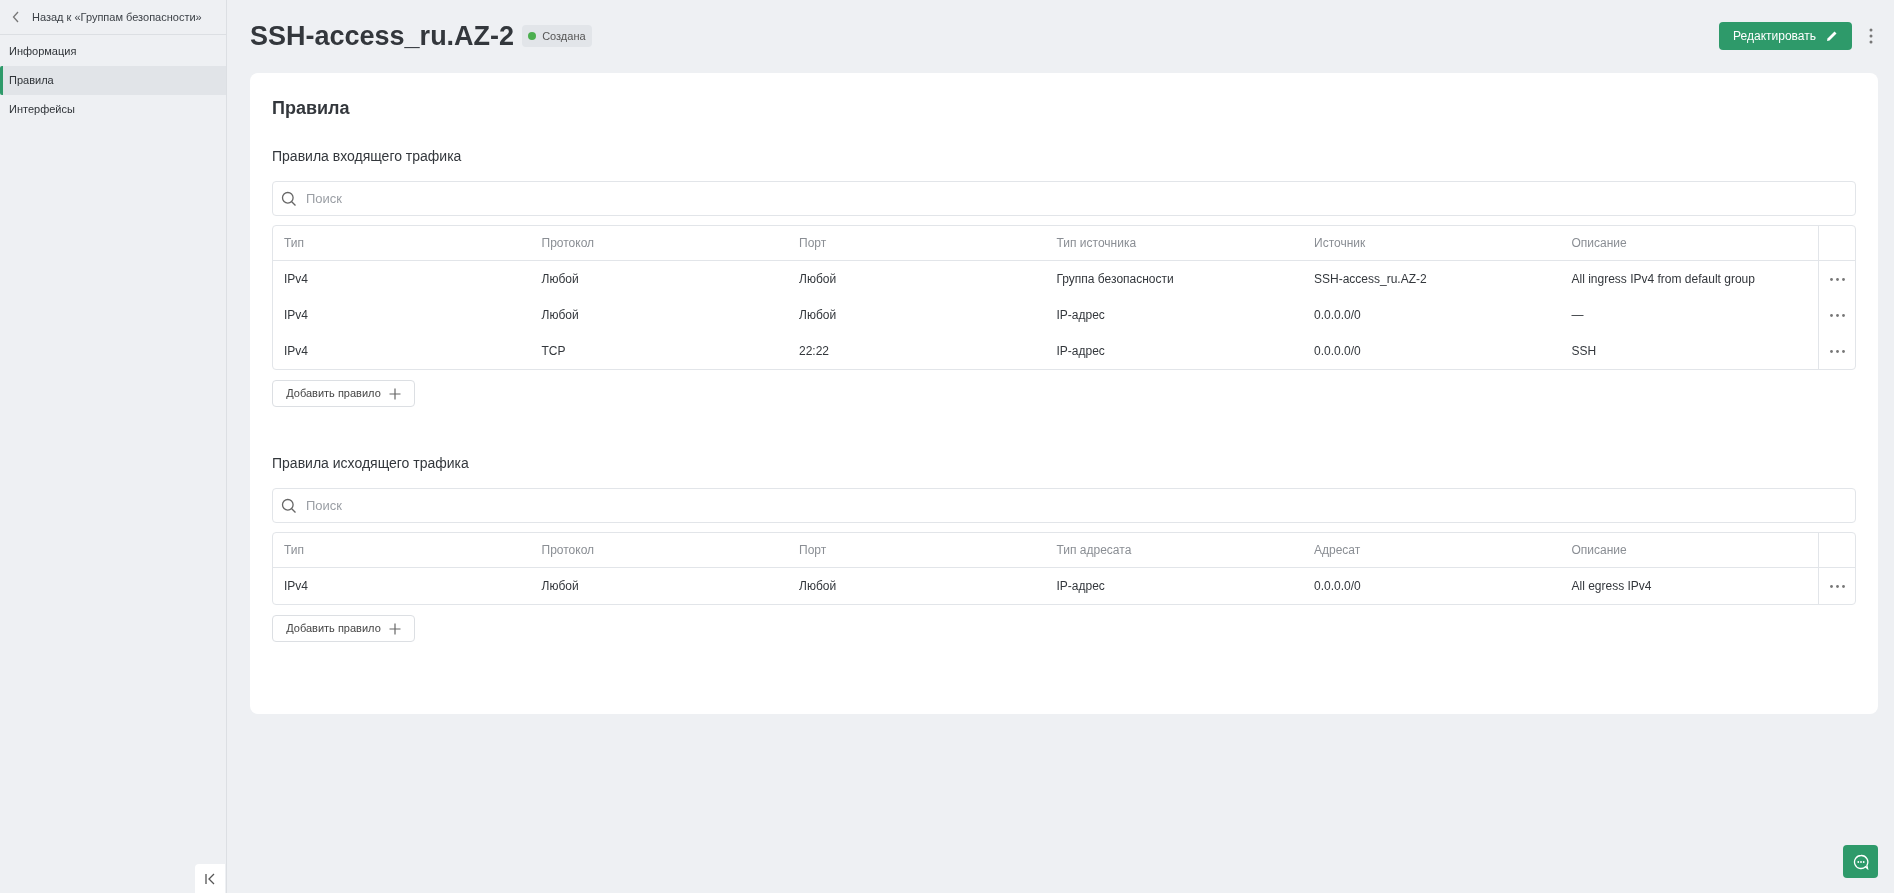 The width and height of the screenshot is (1894, 893). I want to click on sidebar-item: Правила, so click(113, 80).